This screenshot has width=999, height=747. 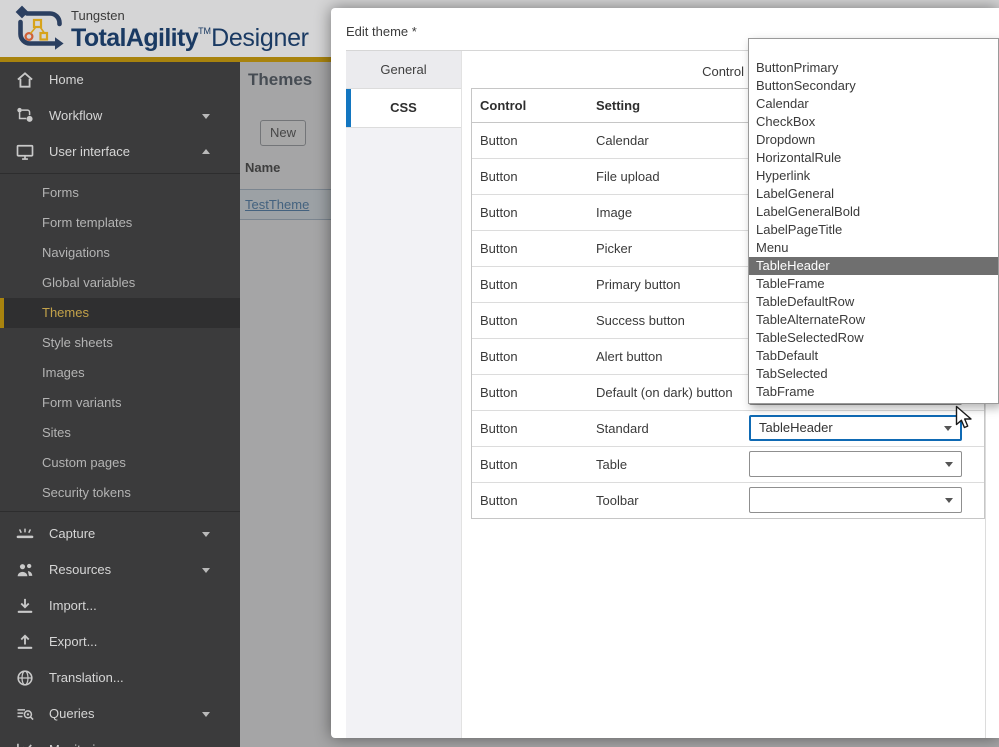 I want to click on sidebar-item-label: Security tokens, so click(x=86, y=492).